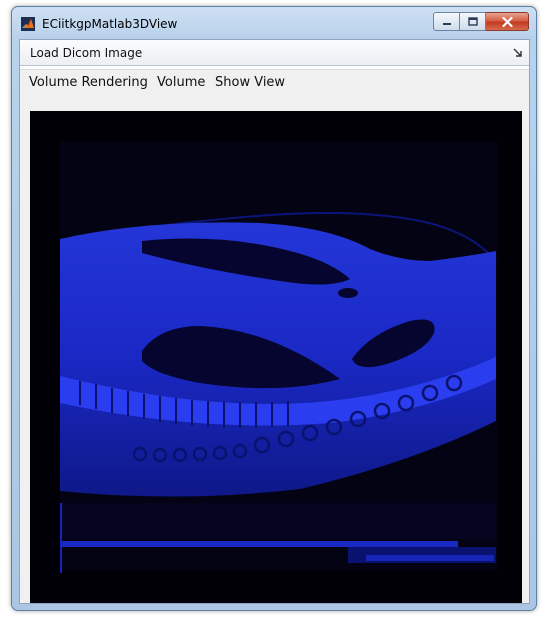 This screenshot has width=550, height=623. Describe the element at coordinates (86, 53) in the screenshot. I see `load-dicom-image-label: Load Dicom Image` at that location.